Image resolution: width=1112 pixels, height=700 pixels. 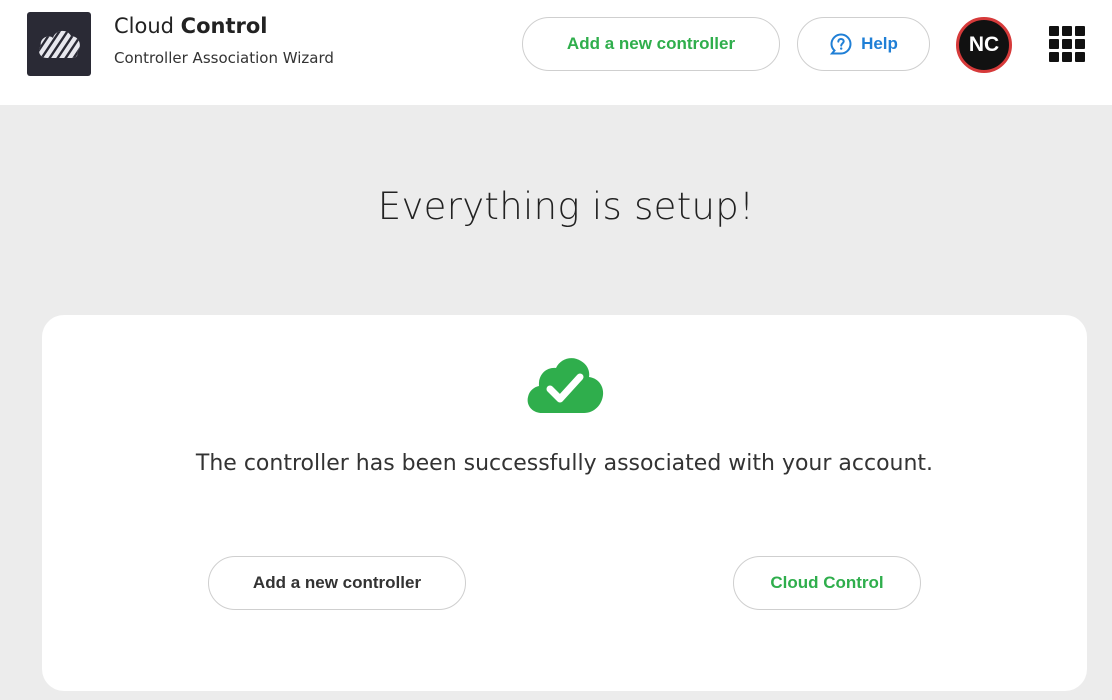 I want to click on brand-title-bold: Control, so click(x=224, y=26).